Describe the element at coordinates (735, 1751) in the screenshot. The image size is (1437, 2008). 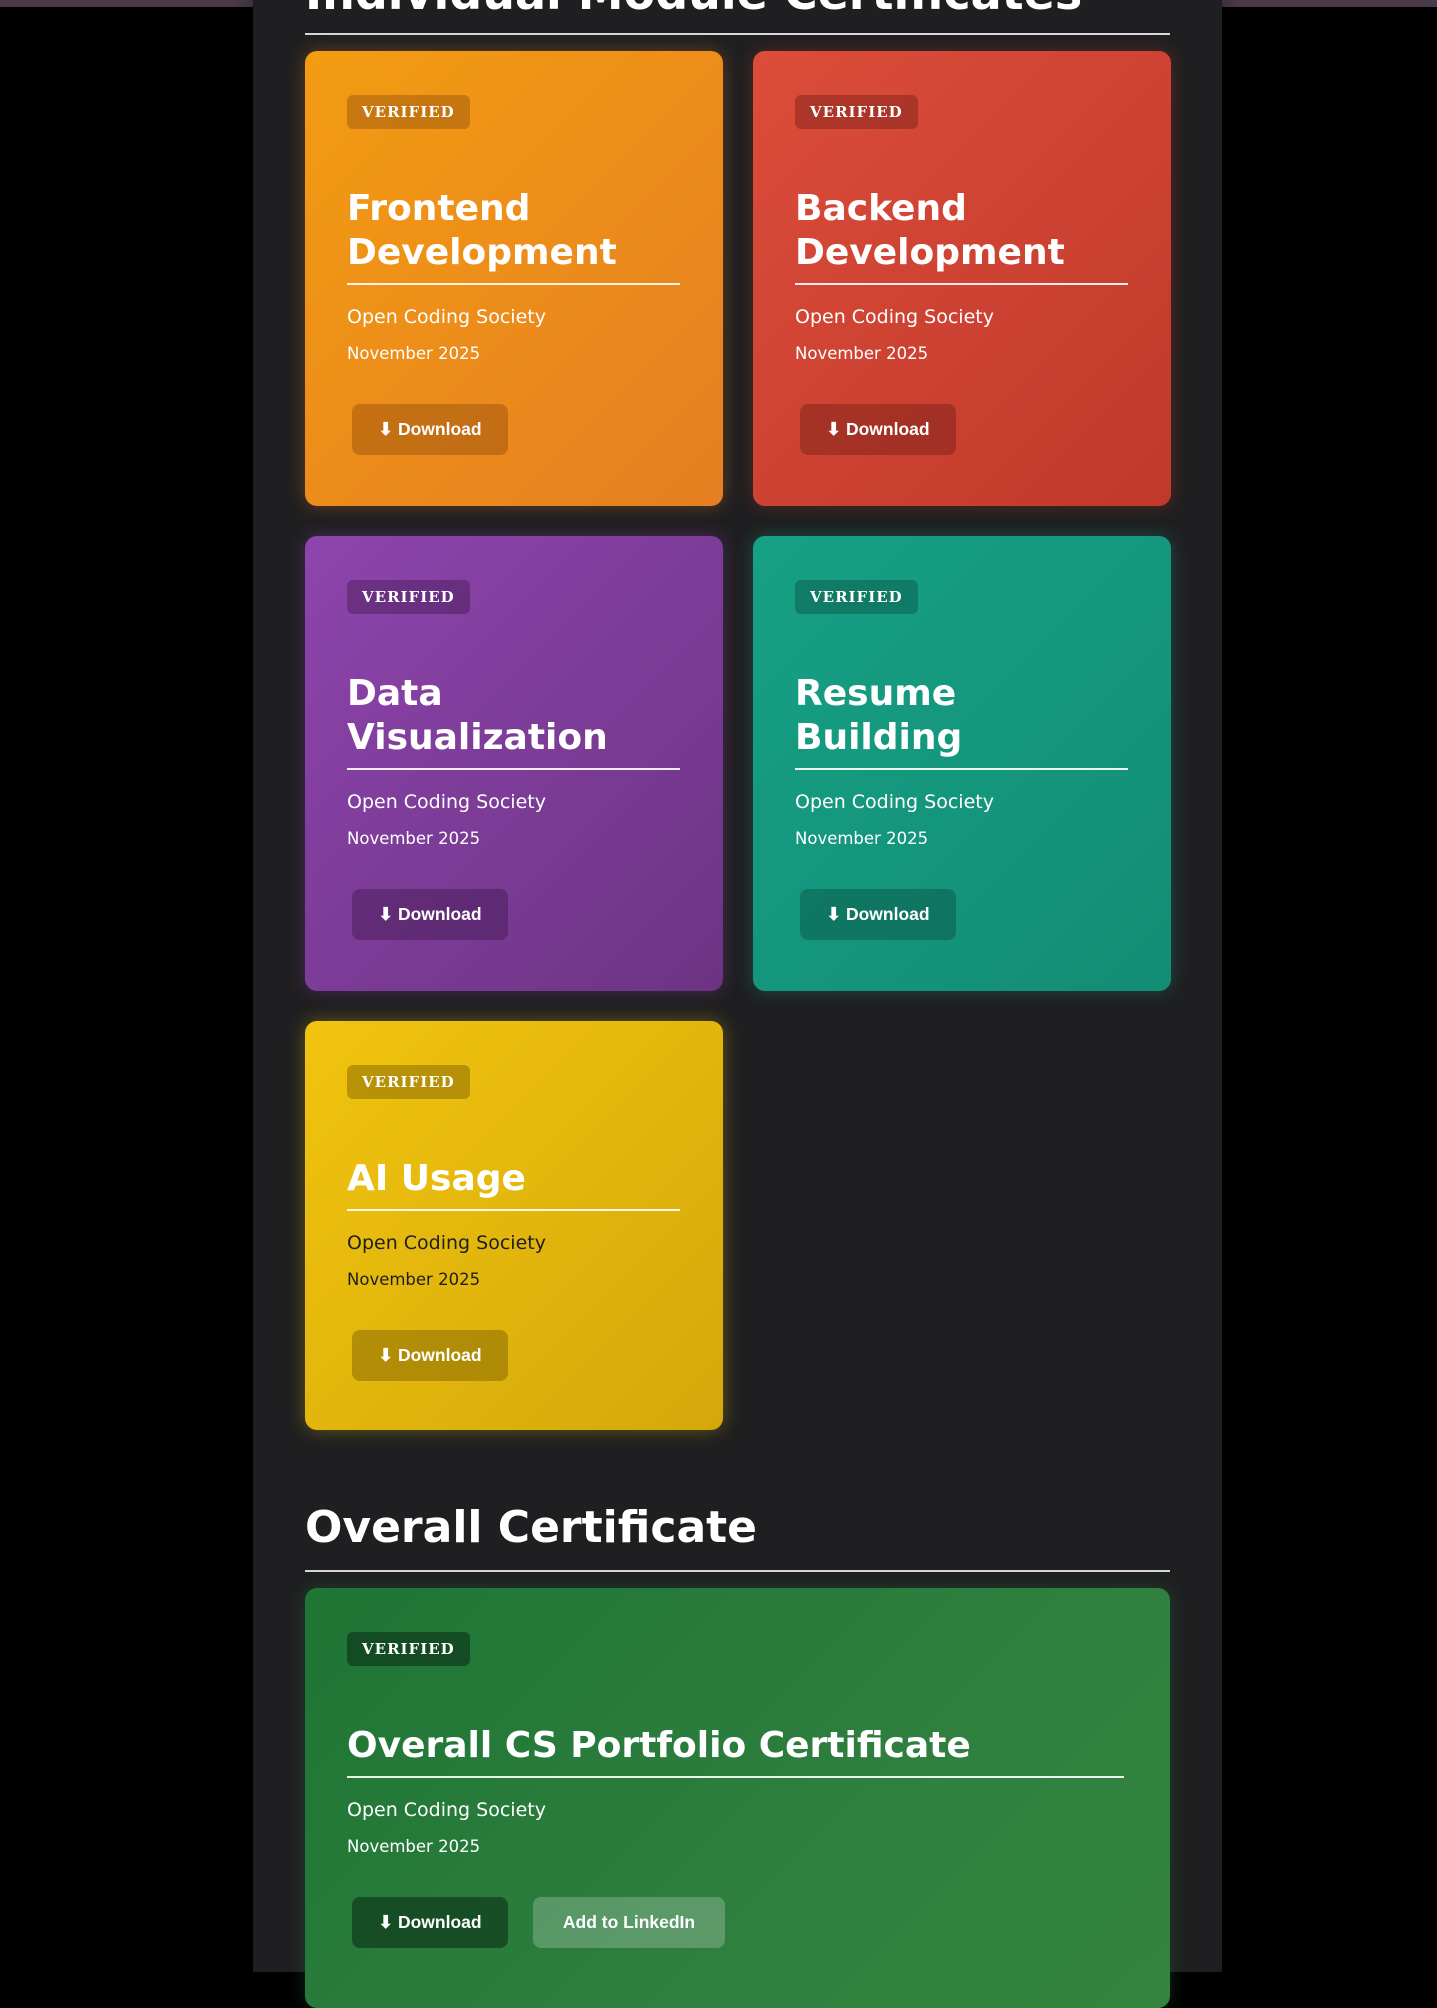
I see `certificate-title: Overall CS Portfolio Certificate` at that location.